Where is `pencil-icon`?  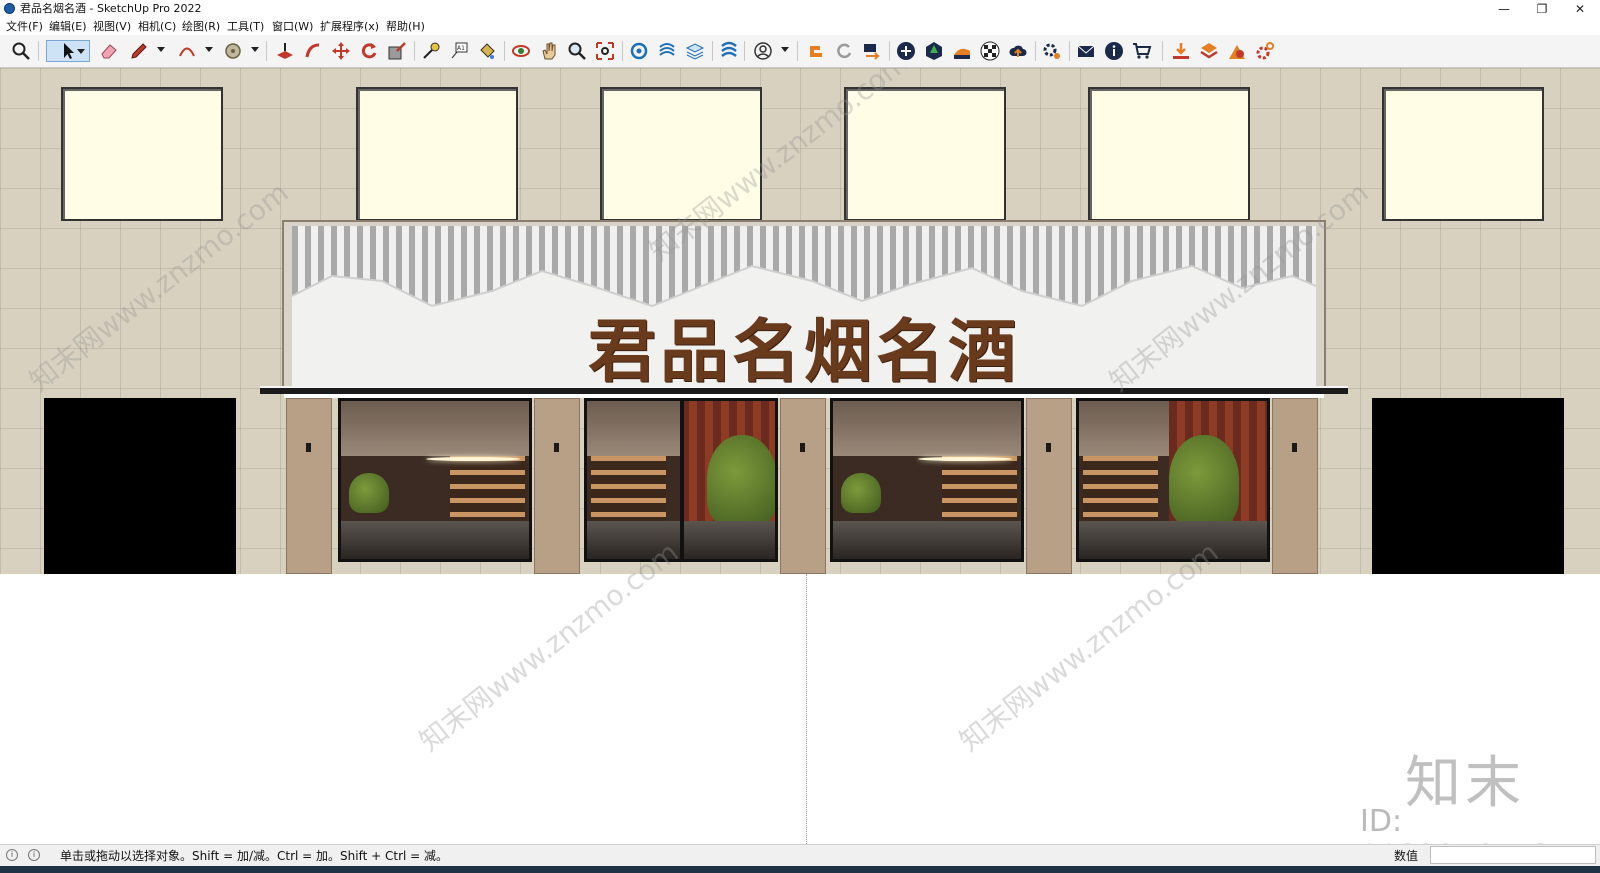
pencil-icon is located at coordinates (139, 51).